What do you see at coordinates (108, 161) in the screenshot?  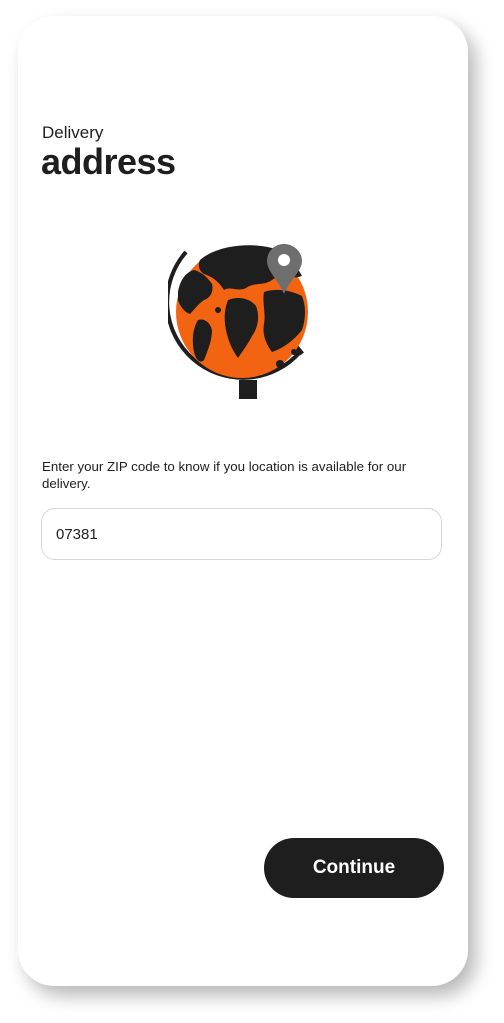 I see `page-title: address` at bounding box center [108, 161].